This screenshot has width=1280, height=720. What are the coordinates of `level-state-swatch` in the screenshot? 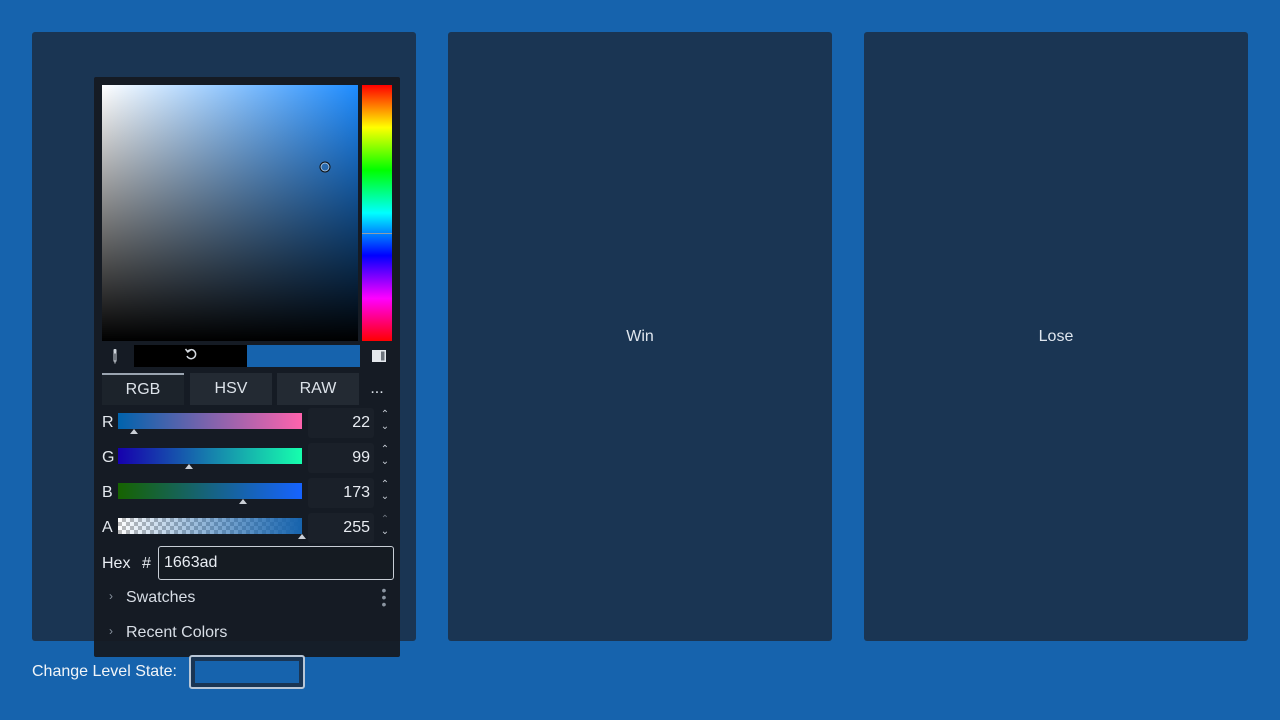 It's located at (247, 672).